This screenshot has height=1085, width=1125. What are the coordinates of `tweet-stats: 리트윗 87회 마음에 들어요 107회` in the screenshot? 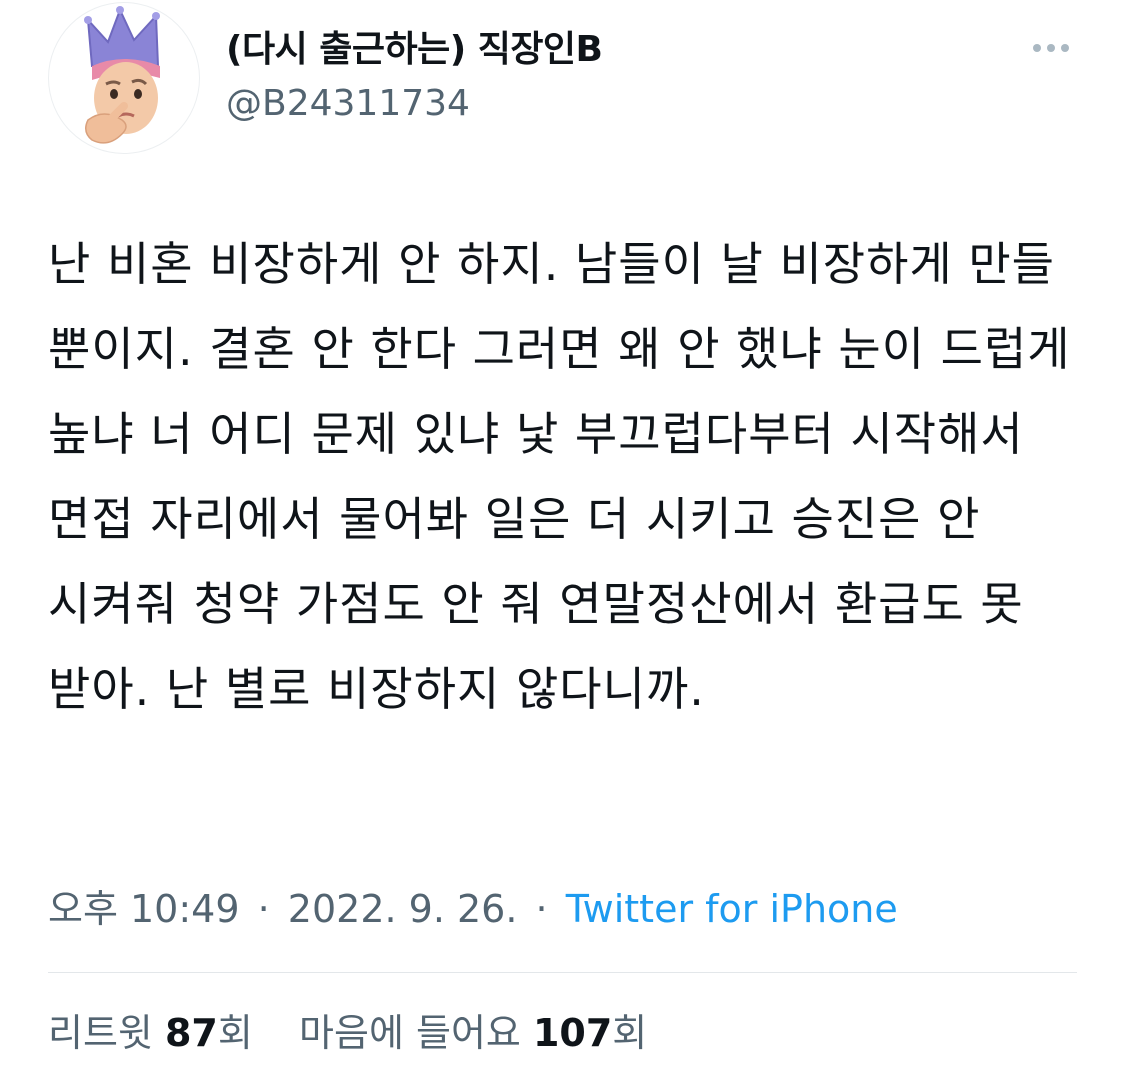 It's located at (347, 1033).